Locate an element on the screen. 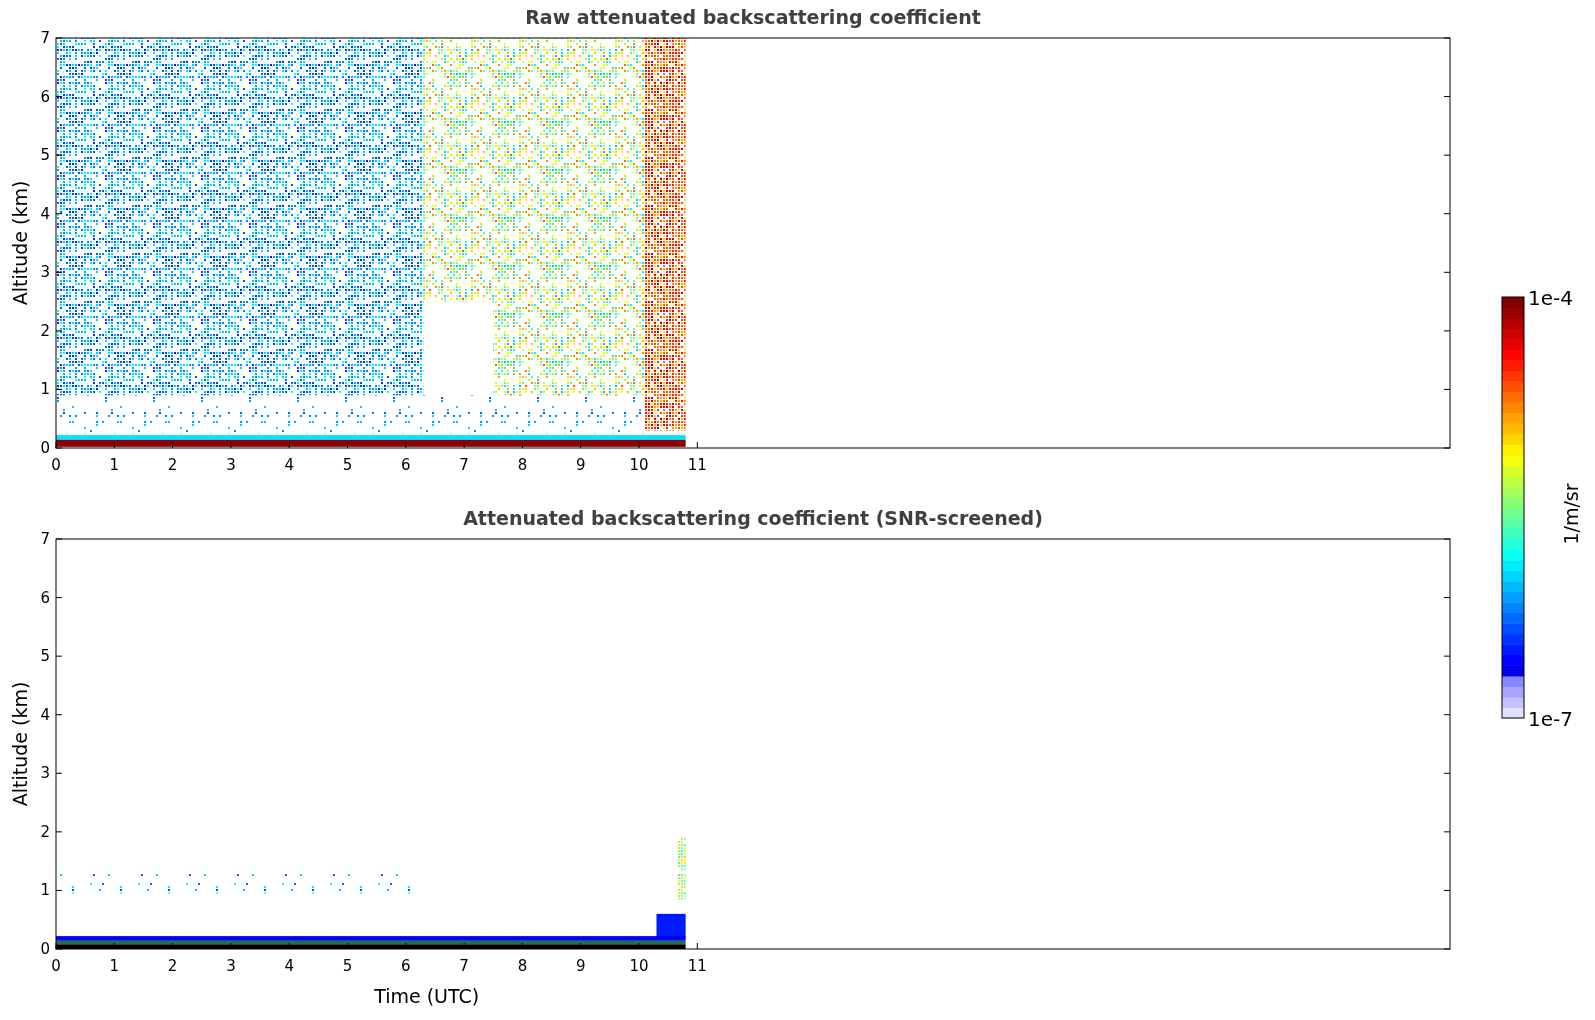  colorbar-max-label: 1e-4 is located at coordinates (1550, 298).